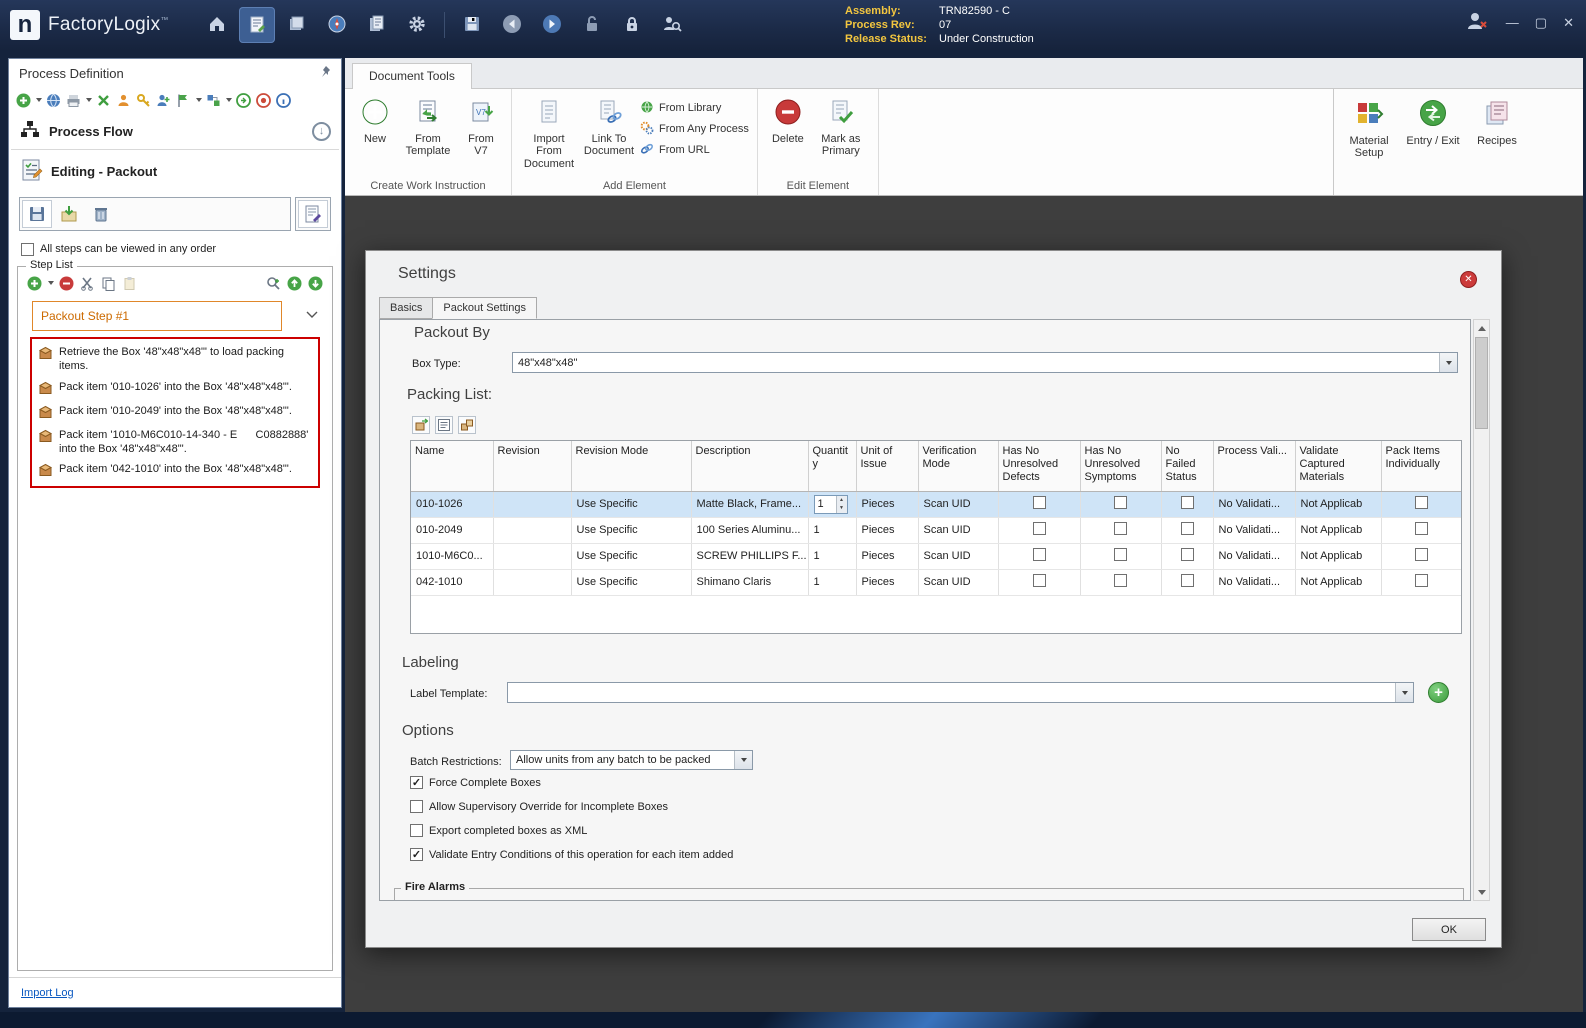 This screenshot has width=1586, height=1028. I want to click on view-order-checkbox, so click(27, 249).